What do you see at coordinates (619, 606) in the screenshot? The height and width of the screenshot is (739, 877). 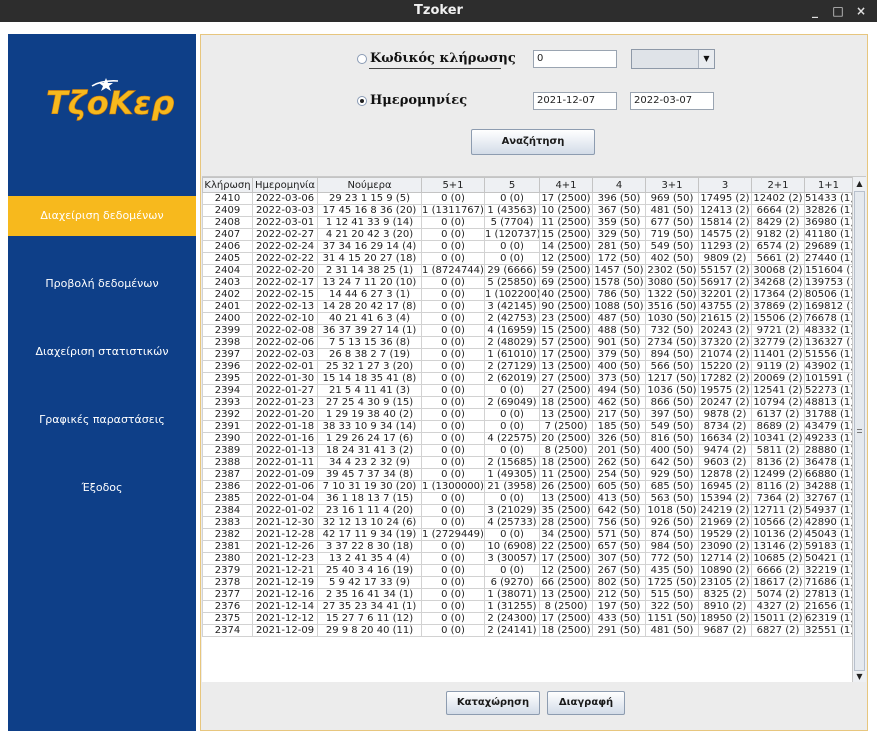 I see `table-cell: 197 (50)` at bounding box center [619, 606].